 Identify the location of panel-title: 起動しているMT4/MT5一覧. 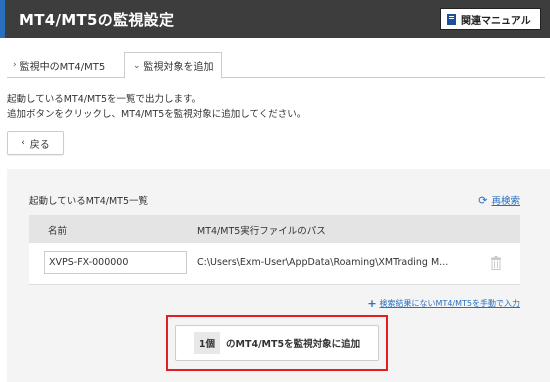
(89, 201).